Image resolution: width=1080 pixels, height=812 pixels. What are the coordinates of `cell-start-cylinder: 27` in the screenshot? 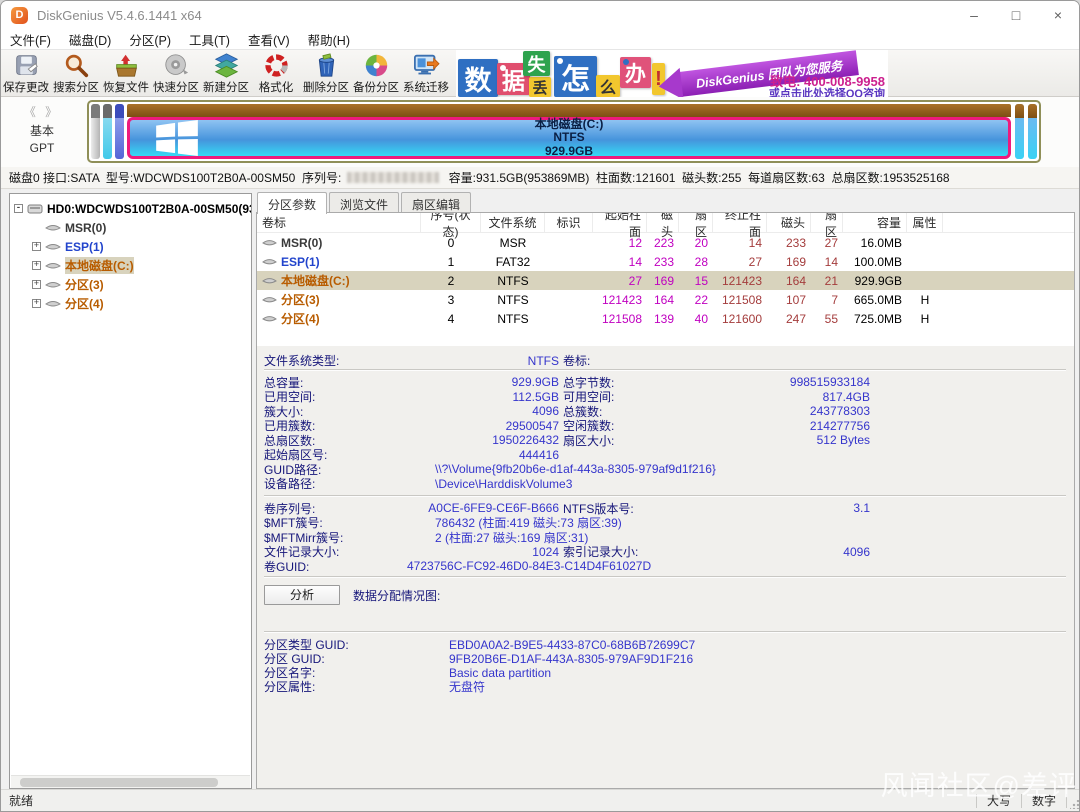 It's located at (635, 280).